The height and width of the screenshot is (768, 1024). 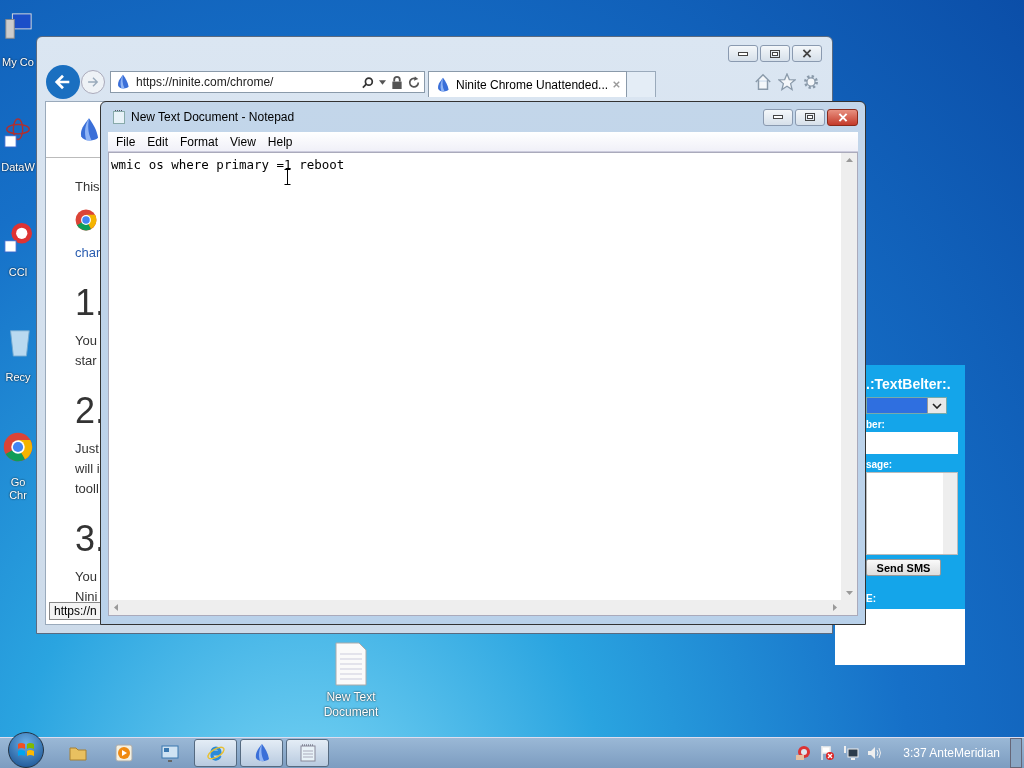 I want to click on vertical-scrollbar, so click(x=849, y=376).